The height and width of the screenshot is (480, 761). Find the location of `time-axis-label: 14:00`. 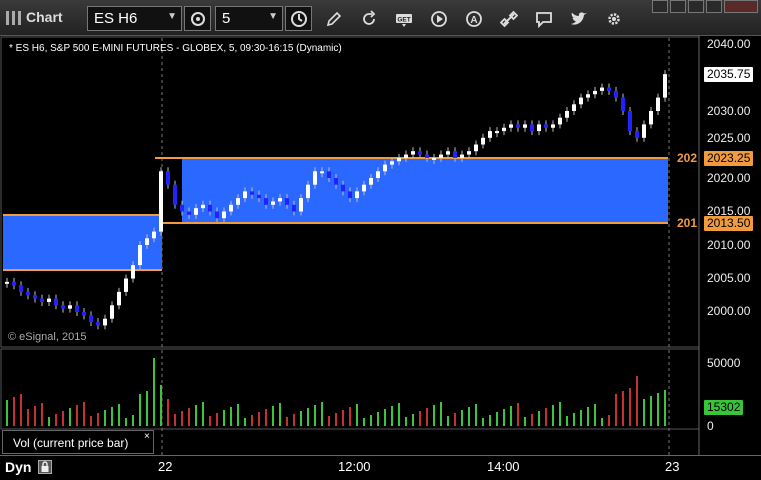

time-axis-label: 14:00 is located at coordinates (503, 466).